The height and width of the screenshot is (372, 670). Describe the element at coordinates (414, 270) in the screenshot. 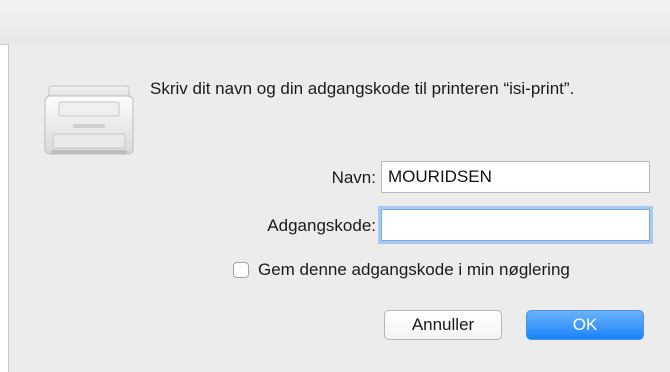

I see `remember-password-label: Gem denne adgangskode i min nøglering` at that location.